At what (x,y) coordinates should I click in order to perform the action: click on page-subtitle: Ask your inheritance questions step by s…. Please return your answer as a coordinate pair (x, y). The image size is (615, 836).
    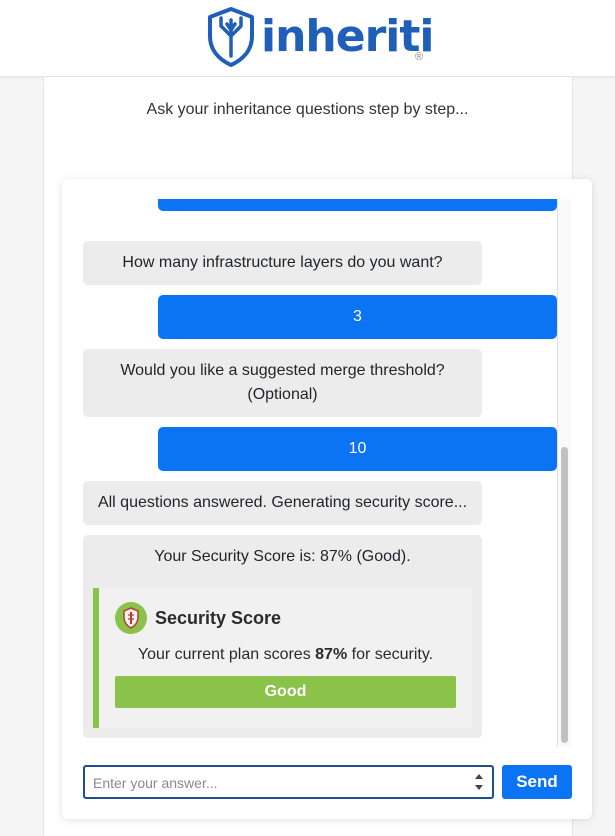
    Looking at the image, I should click on (307, 109).